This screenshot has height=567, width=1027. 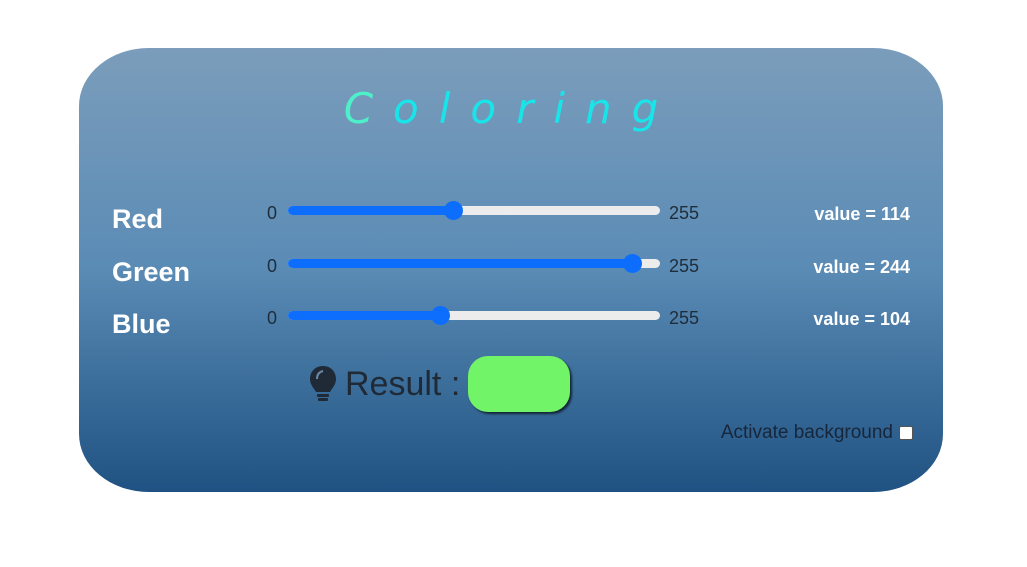 I want to click on red-min-label: 0, so click(x=272, y=213).